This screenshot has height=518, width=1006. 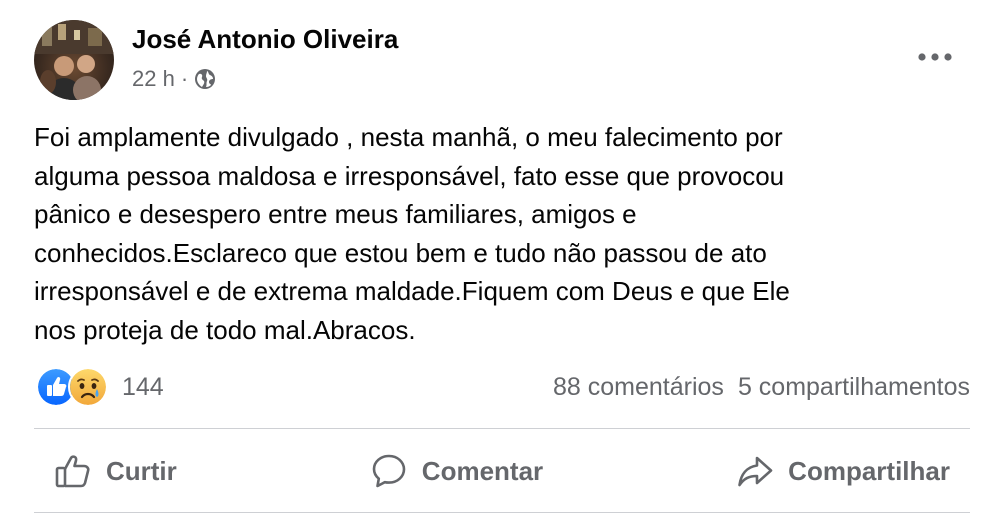 I want to click on sad-icon, so click(x=88, y=387).